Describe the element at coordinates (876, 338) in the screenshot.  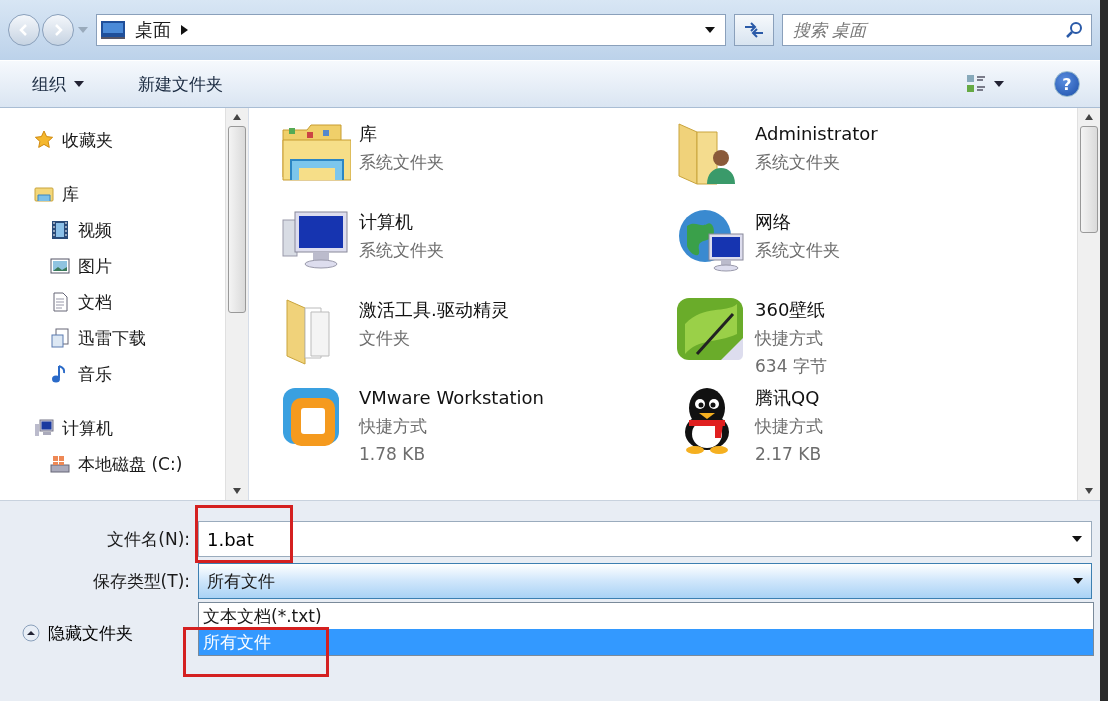
I see `file-item: 360壁纸 快捷方式 634 字节` at that location.